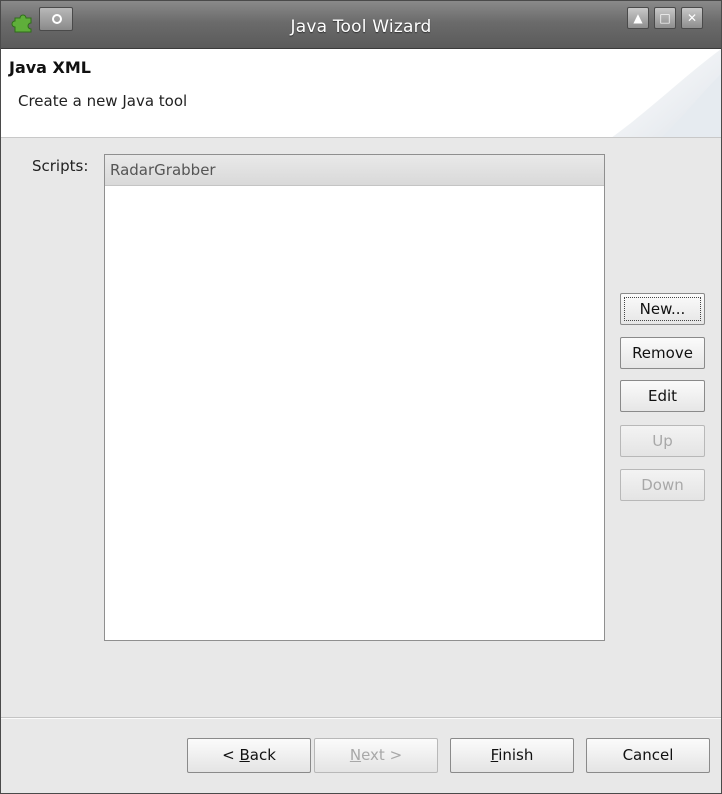 This screenshot has height=794, width=722. I want to click on banner-graphic, so click(666, 93).